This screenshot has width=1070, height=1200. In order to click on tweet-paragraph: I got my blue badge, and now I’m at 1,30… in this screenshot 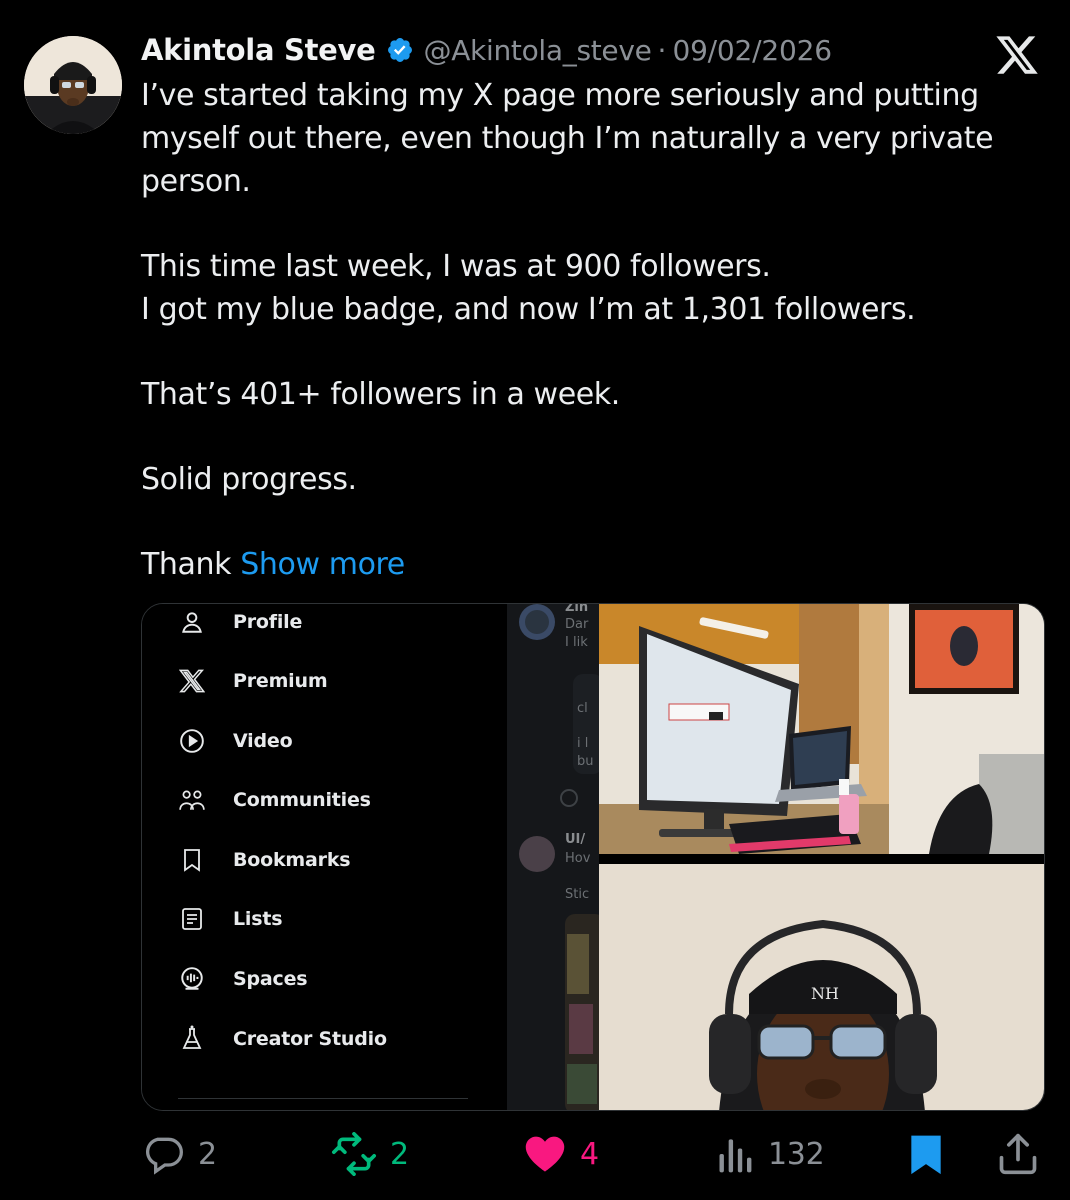, I will do `click(528, 309)`.